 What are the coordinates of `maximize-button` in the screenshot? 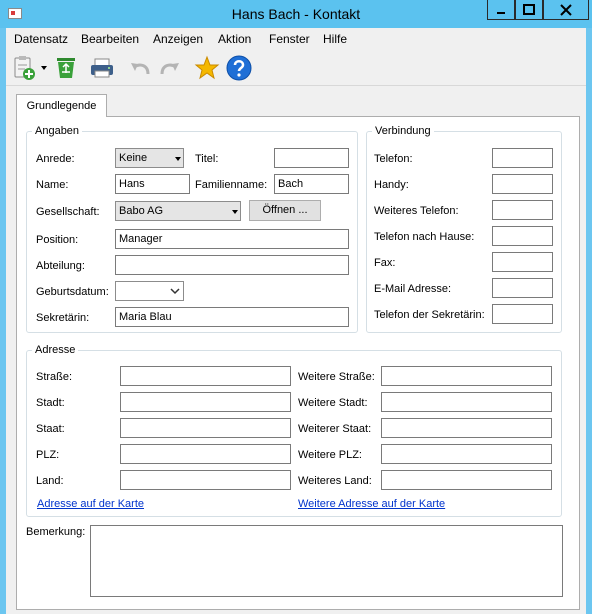 It's located at (529, 10).